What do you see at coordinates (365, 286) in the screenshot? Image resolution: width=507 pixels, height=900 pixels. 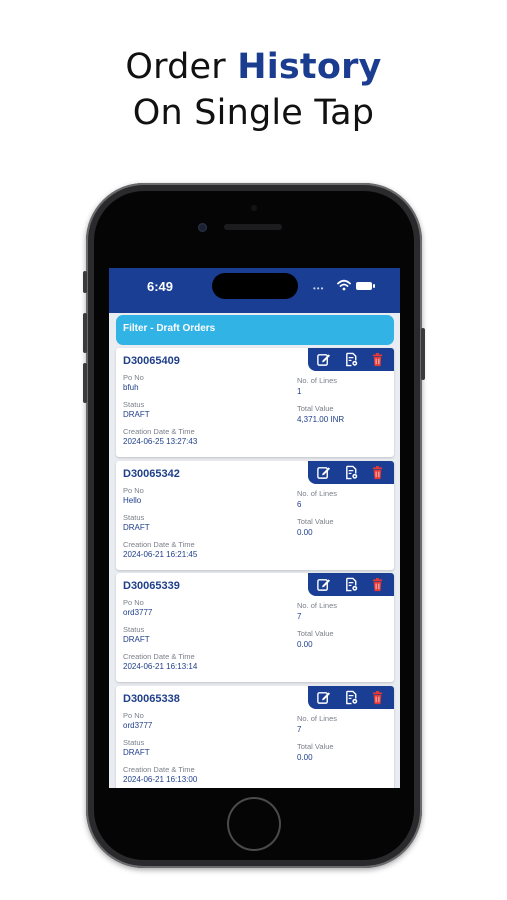 I see `battery-icon` at bounding box center [365, 286].